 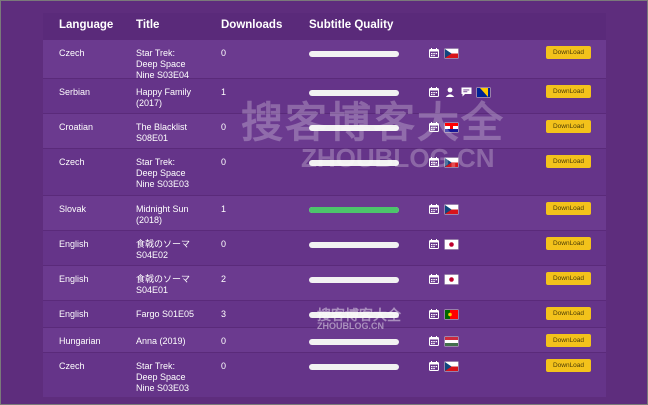 I want to click on flag-hu-icon, so click(x=451, y=341).